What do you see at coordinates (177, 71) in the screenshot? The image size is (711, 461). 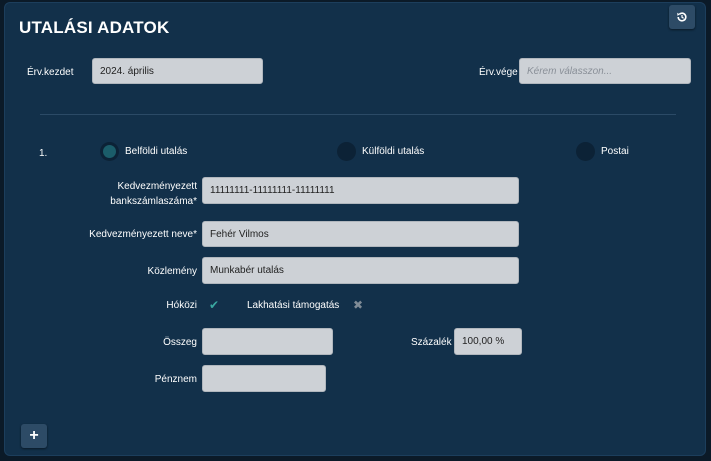 I see `validity-start-input: 2024. április` at bounding box center [177, 71].